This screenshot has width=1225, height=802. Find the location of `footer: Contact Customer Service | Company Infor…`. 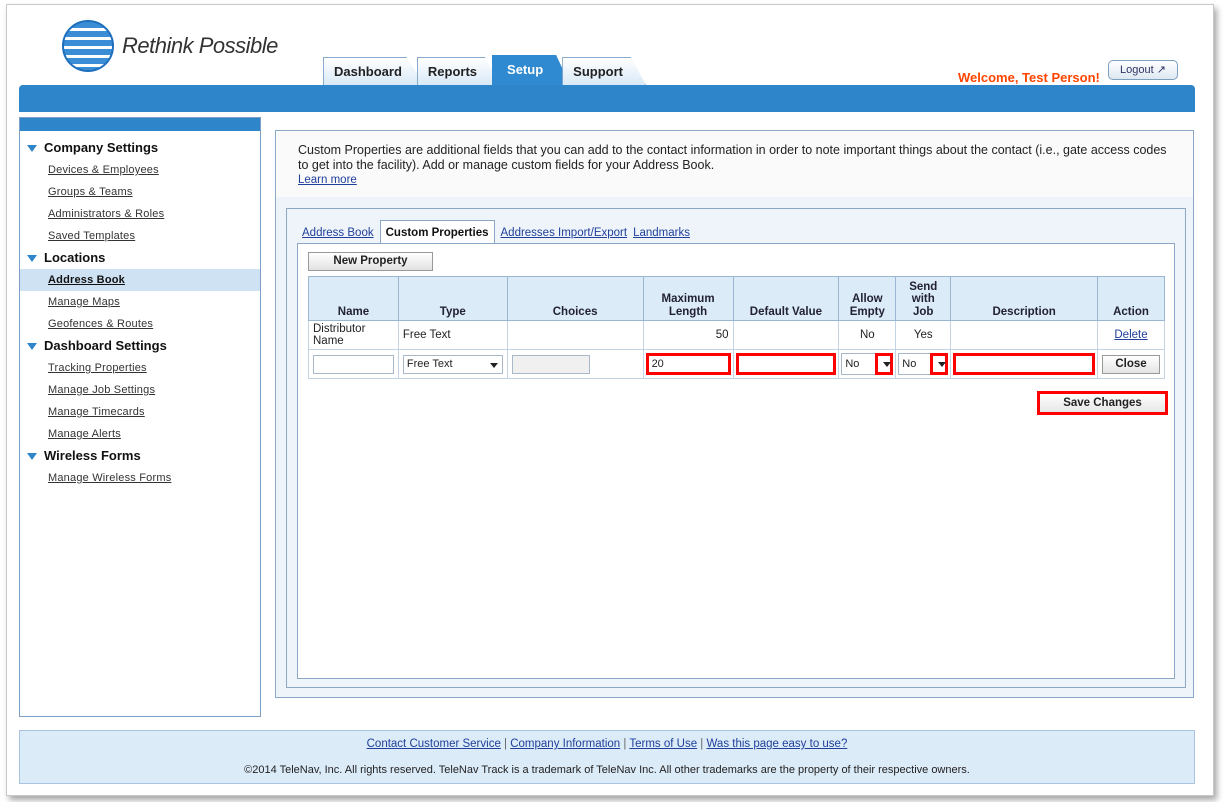

footer: Contact Customer Service | Company Infor… is located at coordinates (607, 757).